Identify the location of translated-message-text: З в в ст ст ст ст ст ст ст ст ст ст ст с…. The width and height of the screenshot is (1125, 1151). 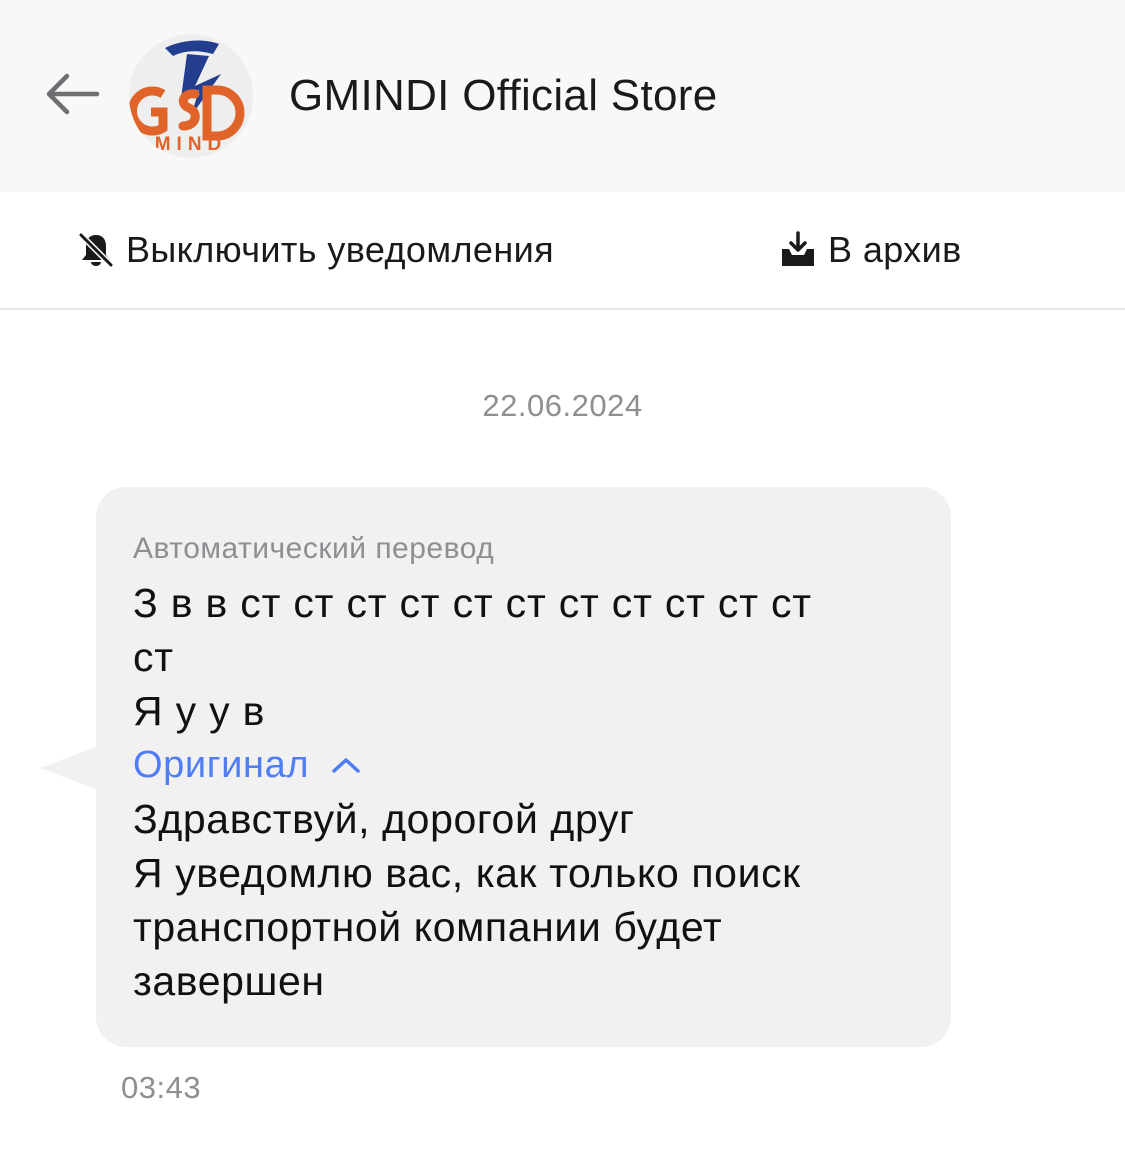
(472, 657).